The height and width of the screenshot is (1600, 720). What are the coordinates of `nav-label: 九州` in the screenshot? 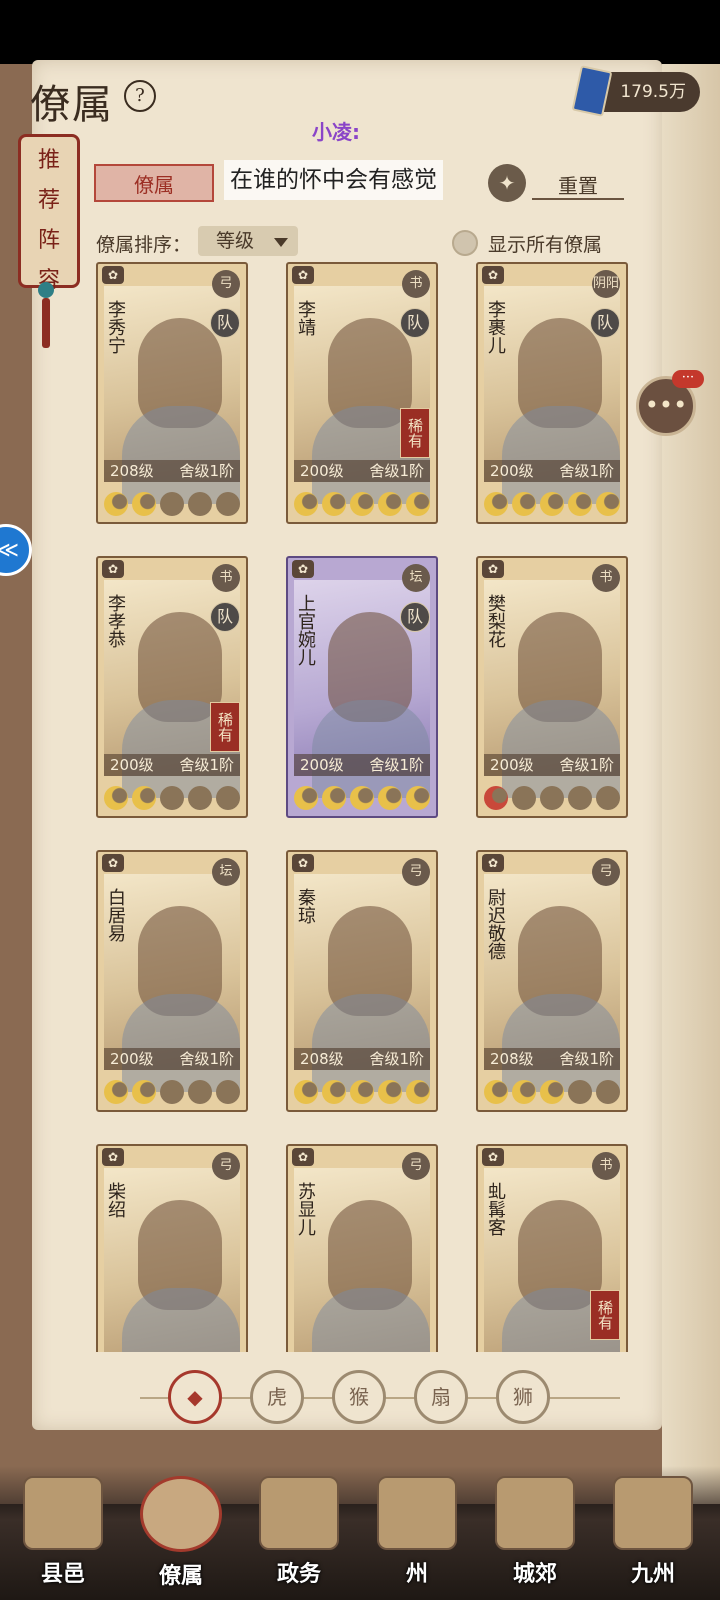 It's located at (652, 1574).